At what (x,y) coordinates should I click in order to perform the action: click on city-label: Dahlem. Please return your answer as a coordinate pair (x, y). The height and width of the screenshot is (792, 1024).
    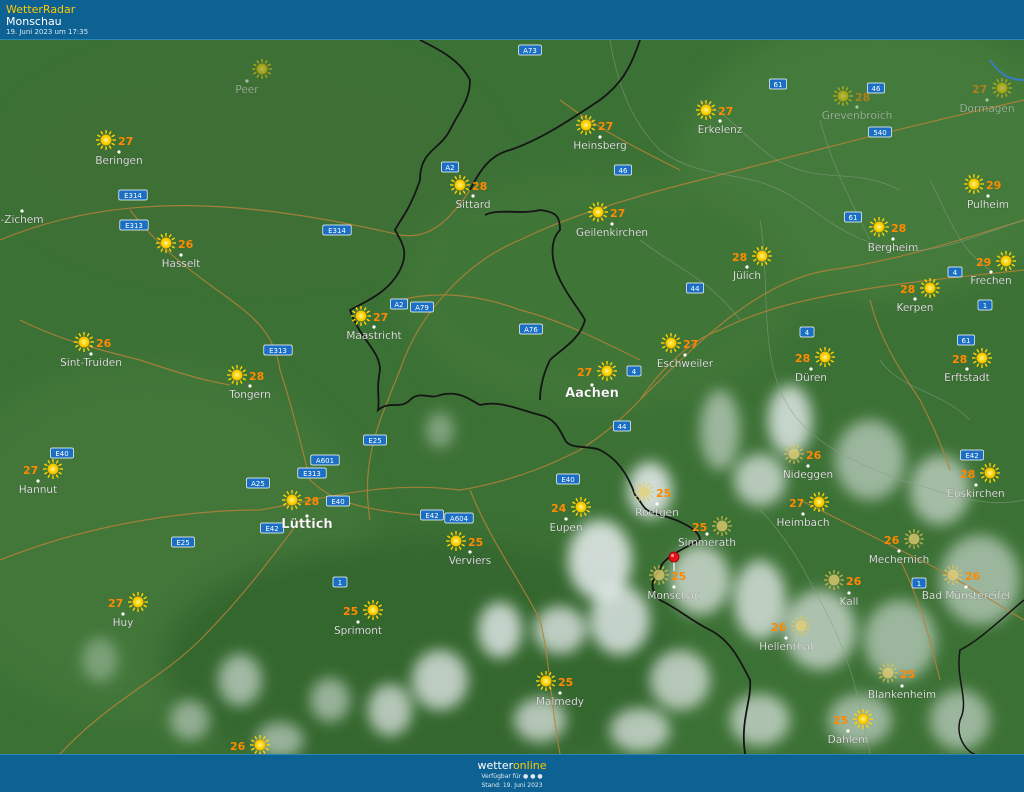
    Looking at the image, I should click on (848, 740).